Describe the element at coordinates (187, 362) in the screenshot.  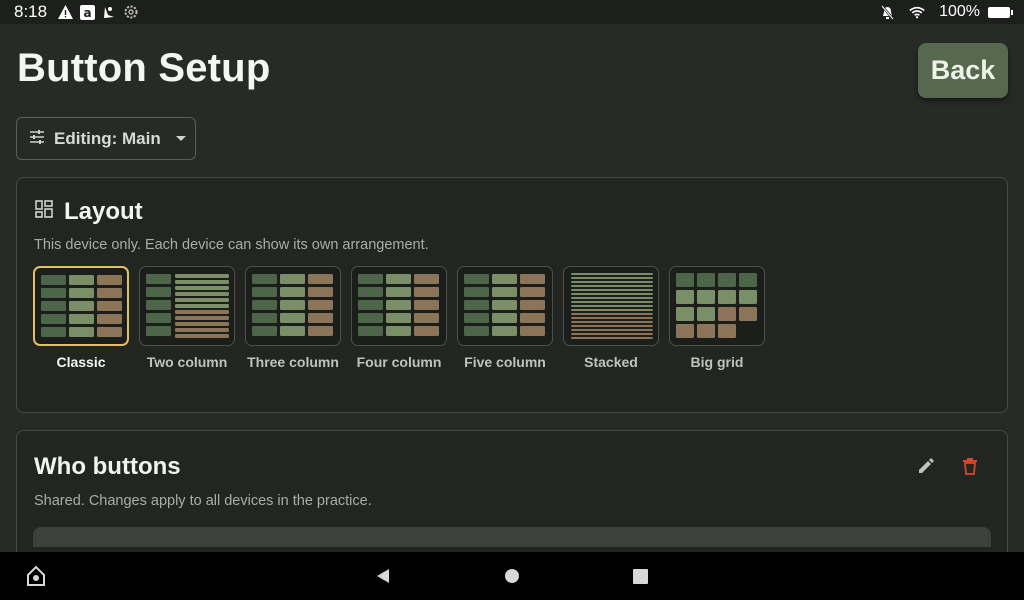
I see `layout-label: Two column` at that location.